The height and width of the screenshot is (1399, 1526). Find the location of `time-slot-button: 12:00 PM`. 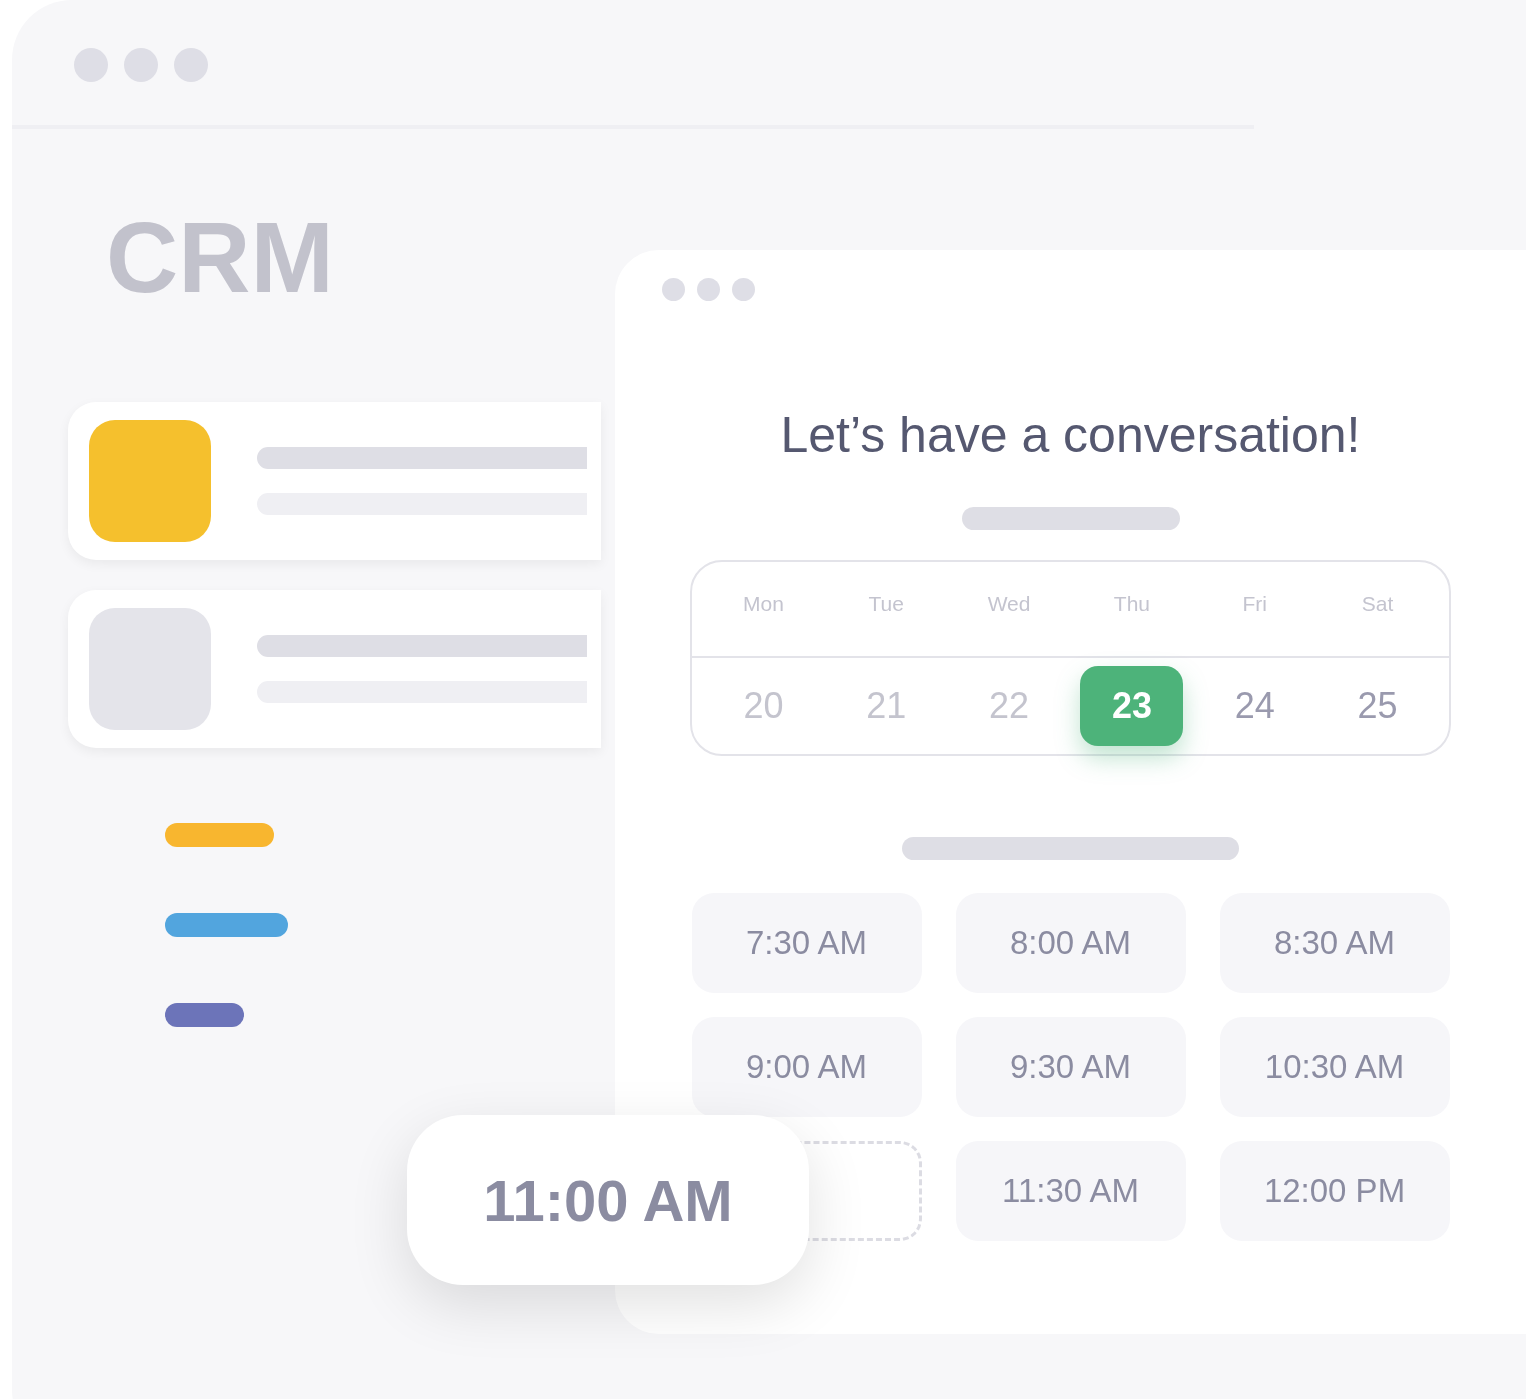

time-slot-button: 12:00 PM is located at coordinates (1334, 1190).